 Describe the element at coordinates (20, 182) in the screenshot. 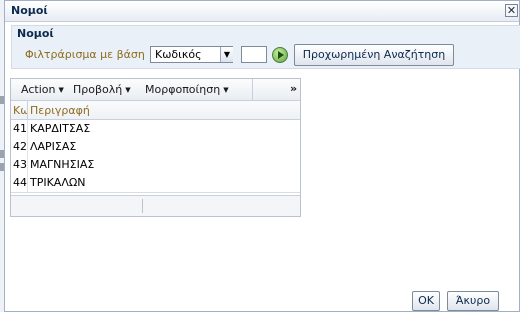

I see `row-code: 44` at that location.